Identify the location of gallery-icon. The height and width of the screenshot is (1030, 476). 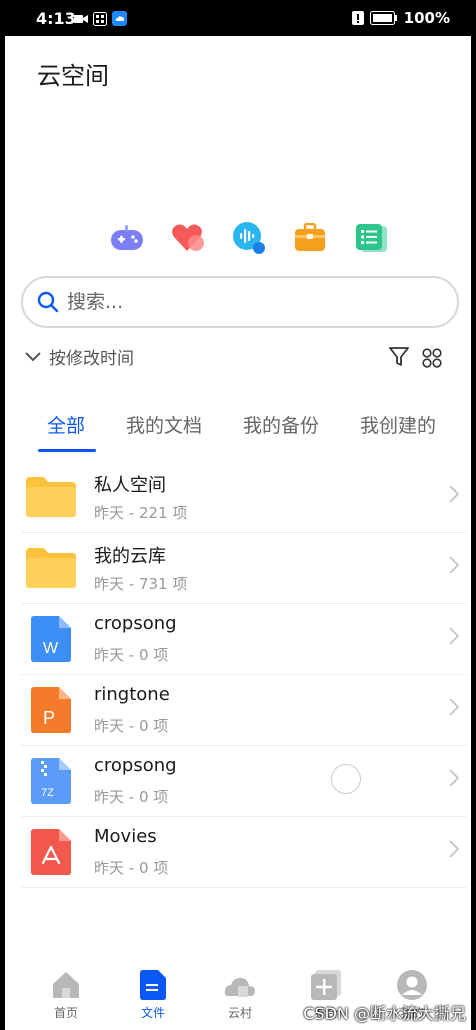
(100, 18).